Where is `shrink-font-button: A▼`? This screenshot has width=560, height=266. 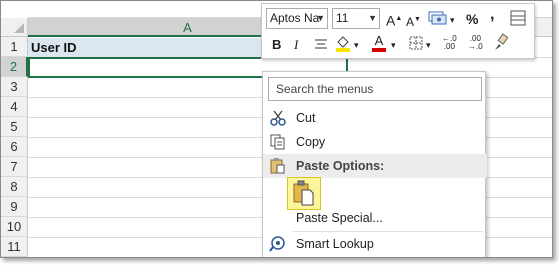 shrink-font-button: A▼ is located at coordinates (413, 21).